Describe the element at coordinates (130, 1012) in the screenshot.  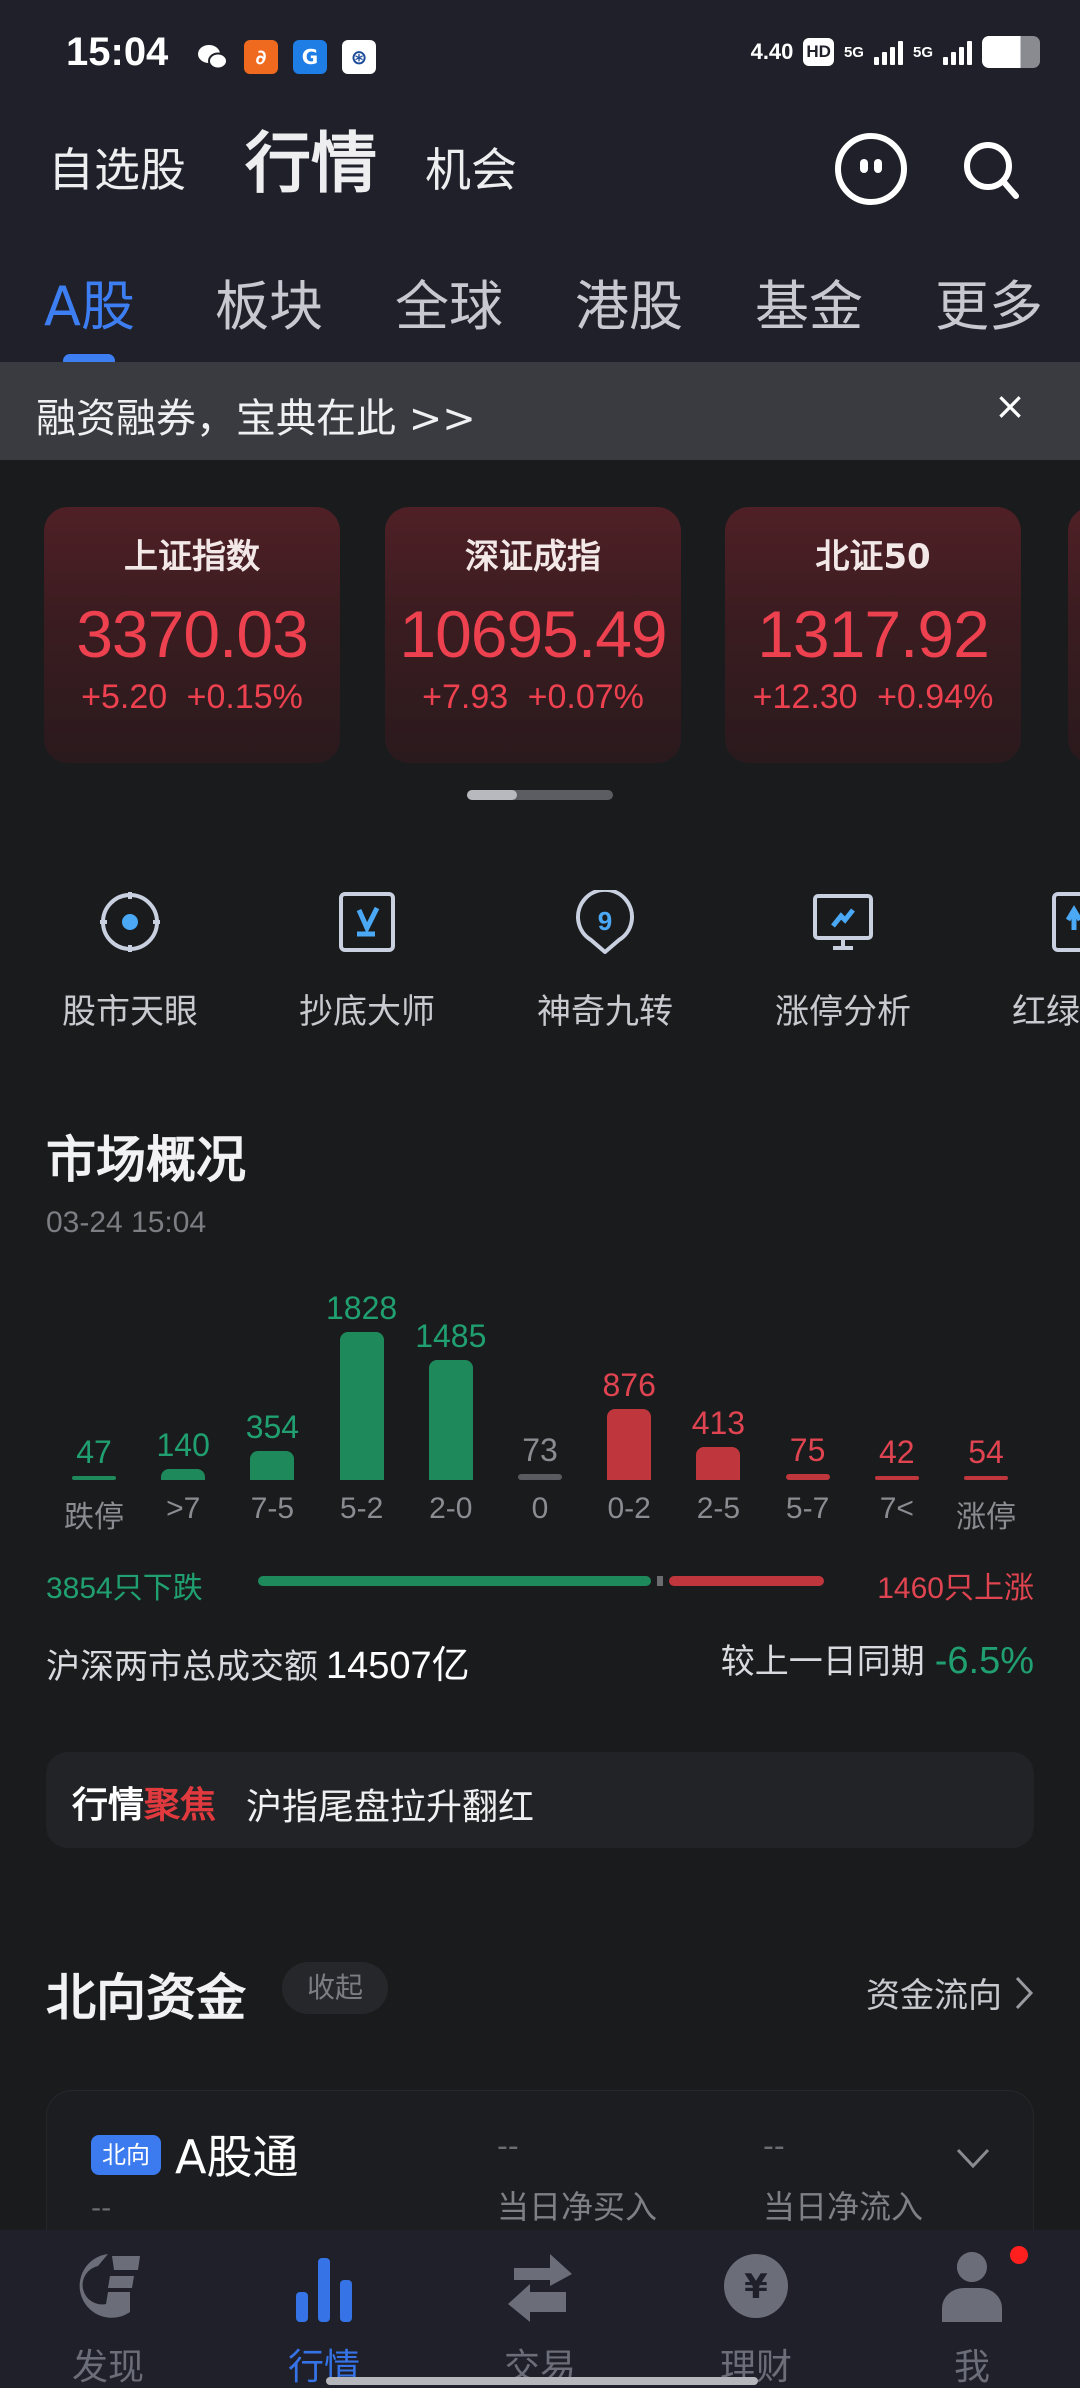
I see `tool-label: 股市天眼` at that location.